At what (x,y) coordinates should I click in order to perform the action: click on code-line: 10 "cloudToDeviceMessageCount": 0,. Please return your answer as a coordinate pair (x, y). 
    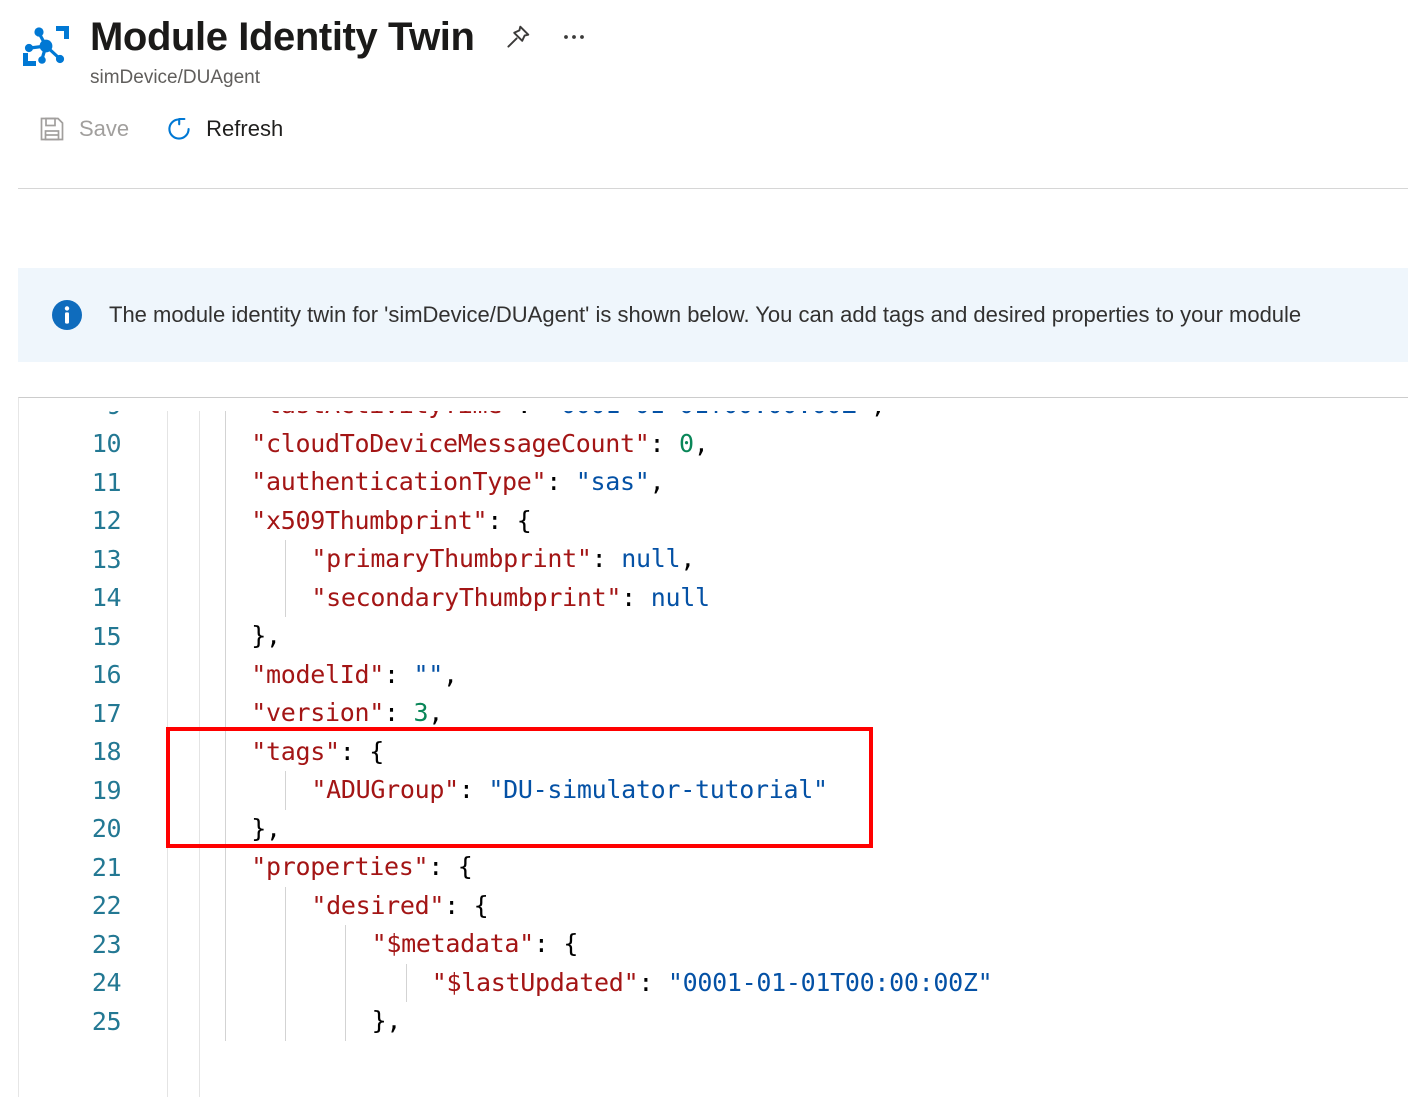
    Looking at the image, I should click on (713, 444).